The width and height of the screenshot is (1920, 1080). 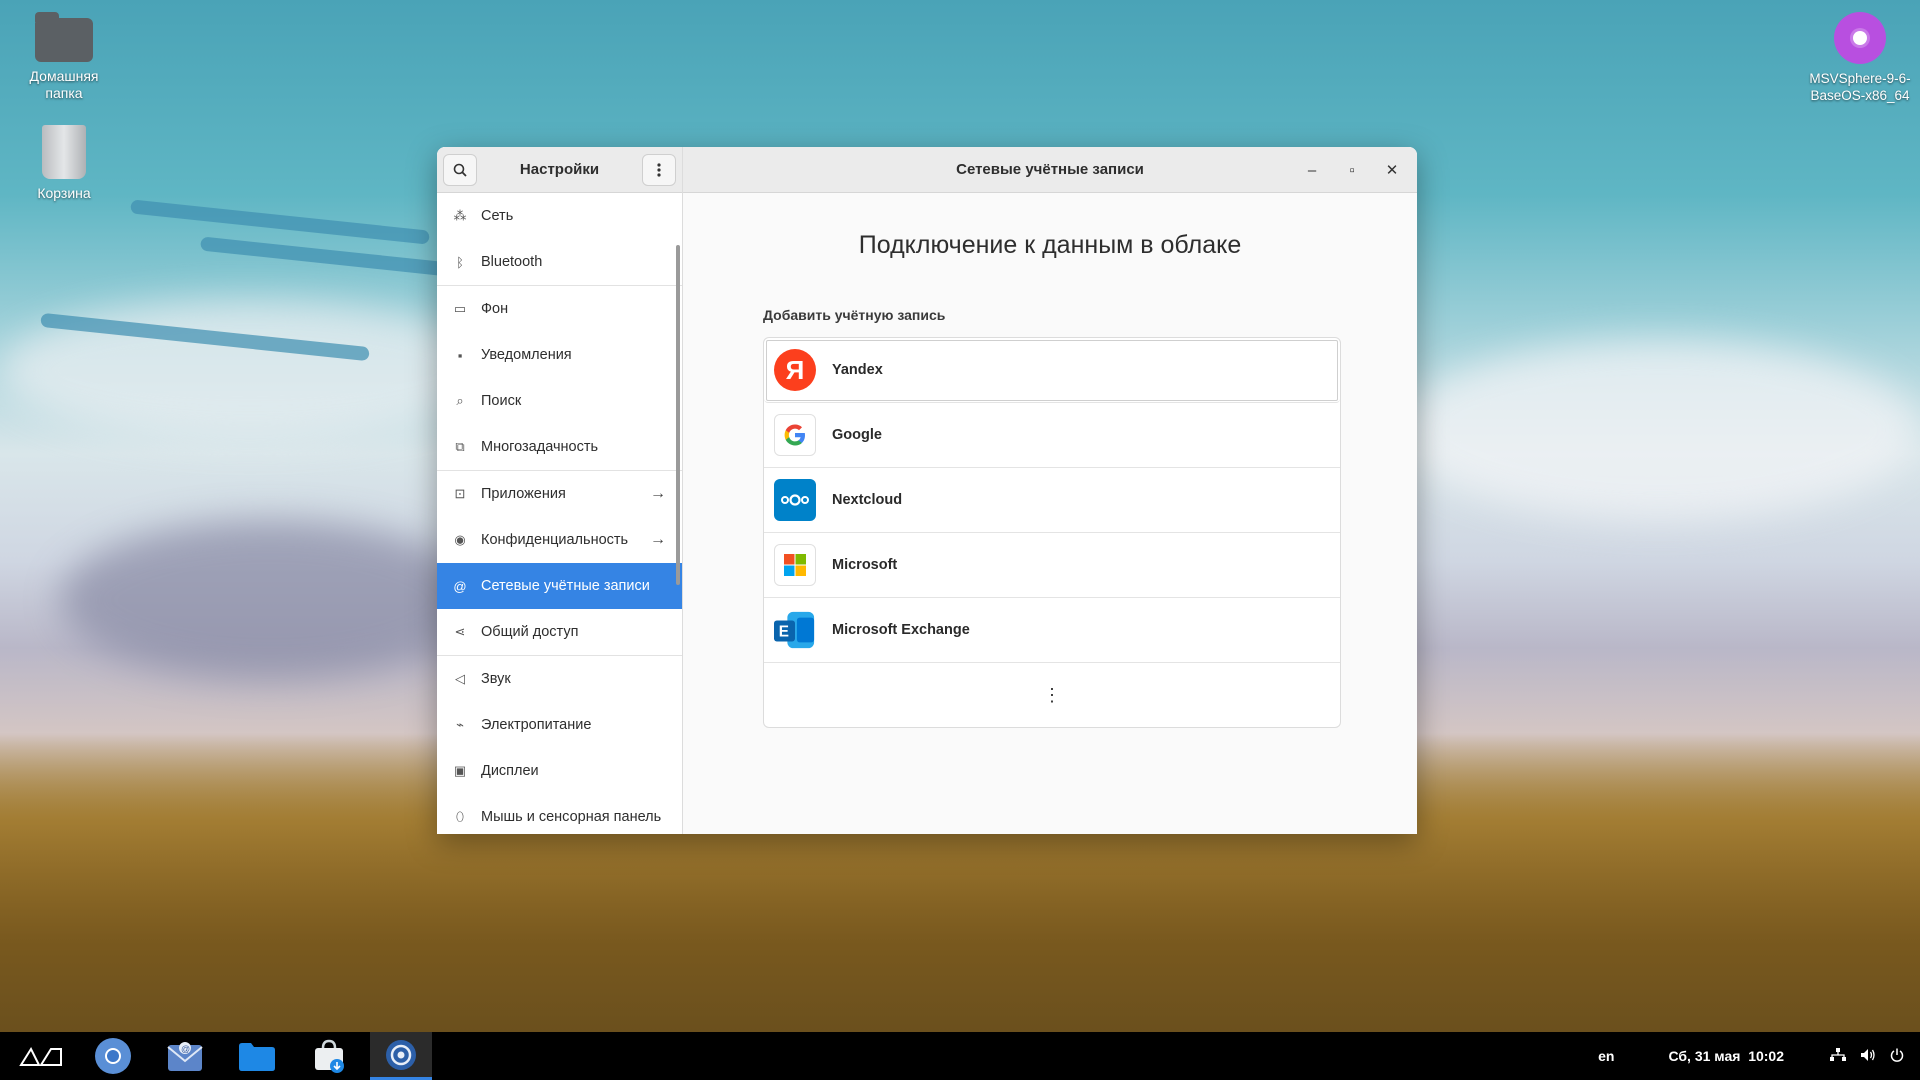 What do you see at coordinates (854, 315) in the screenshot?
I see `section-label: Добавить учётную запись` at bounding box center [854, 315].